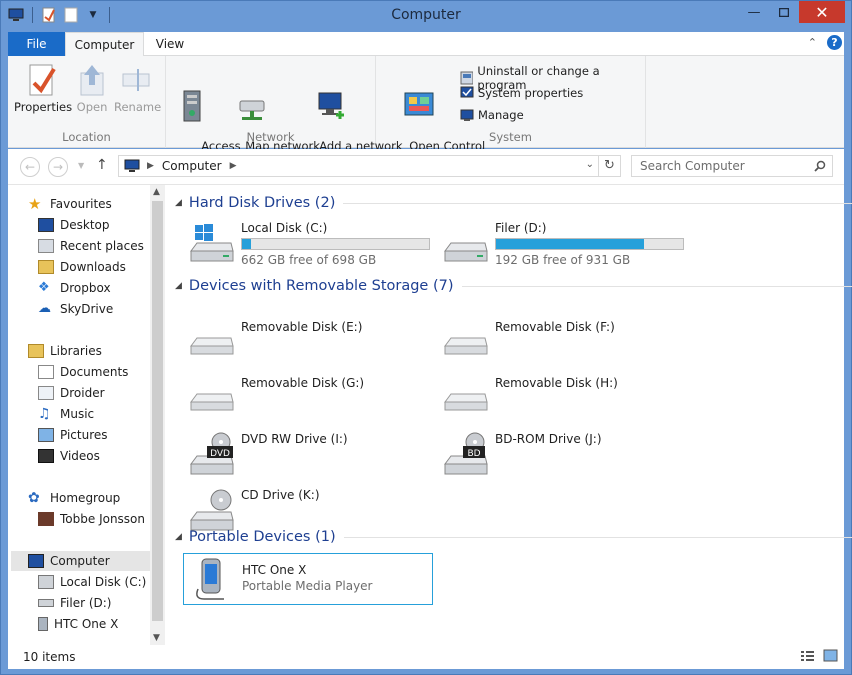 The width and height of the screenshot is (852, 675). Describe the element at coordinates (754, 12) in the screenshot. I see `minimize-button: —` at that location.